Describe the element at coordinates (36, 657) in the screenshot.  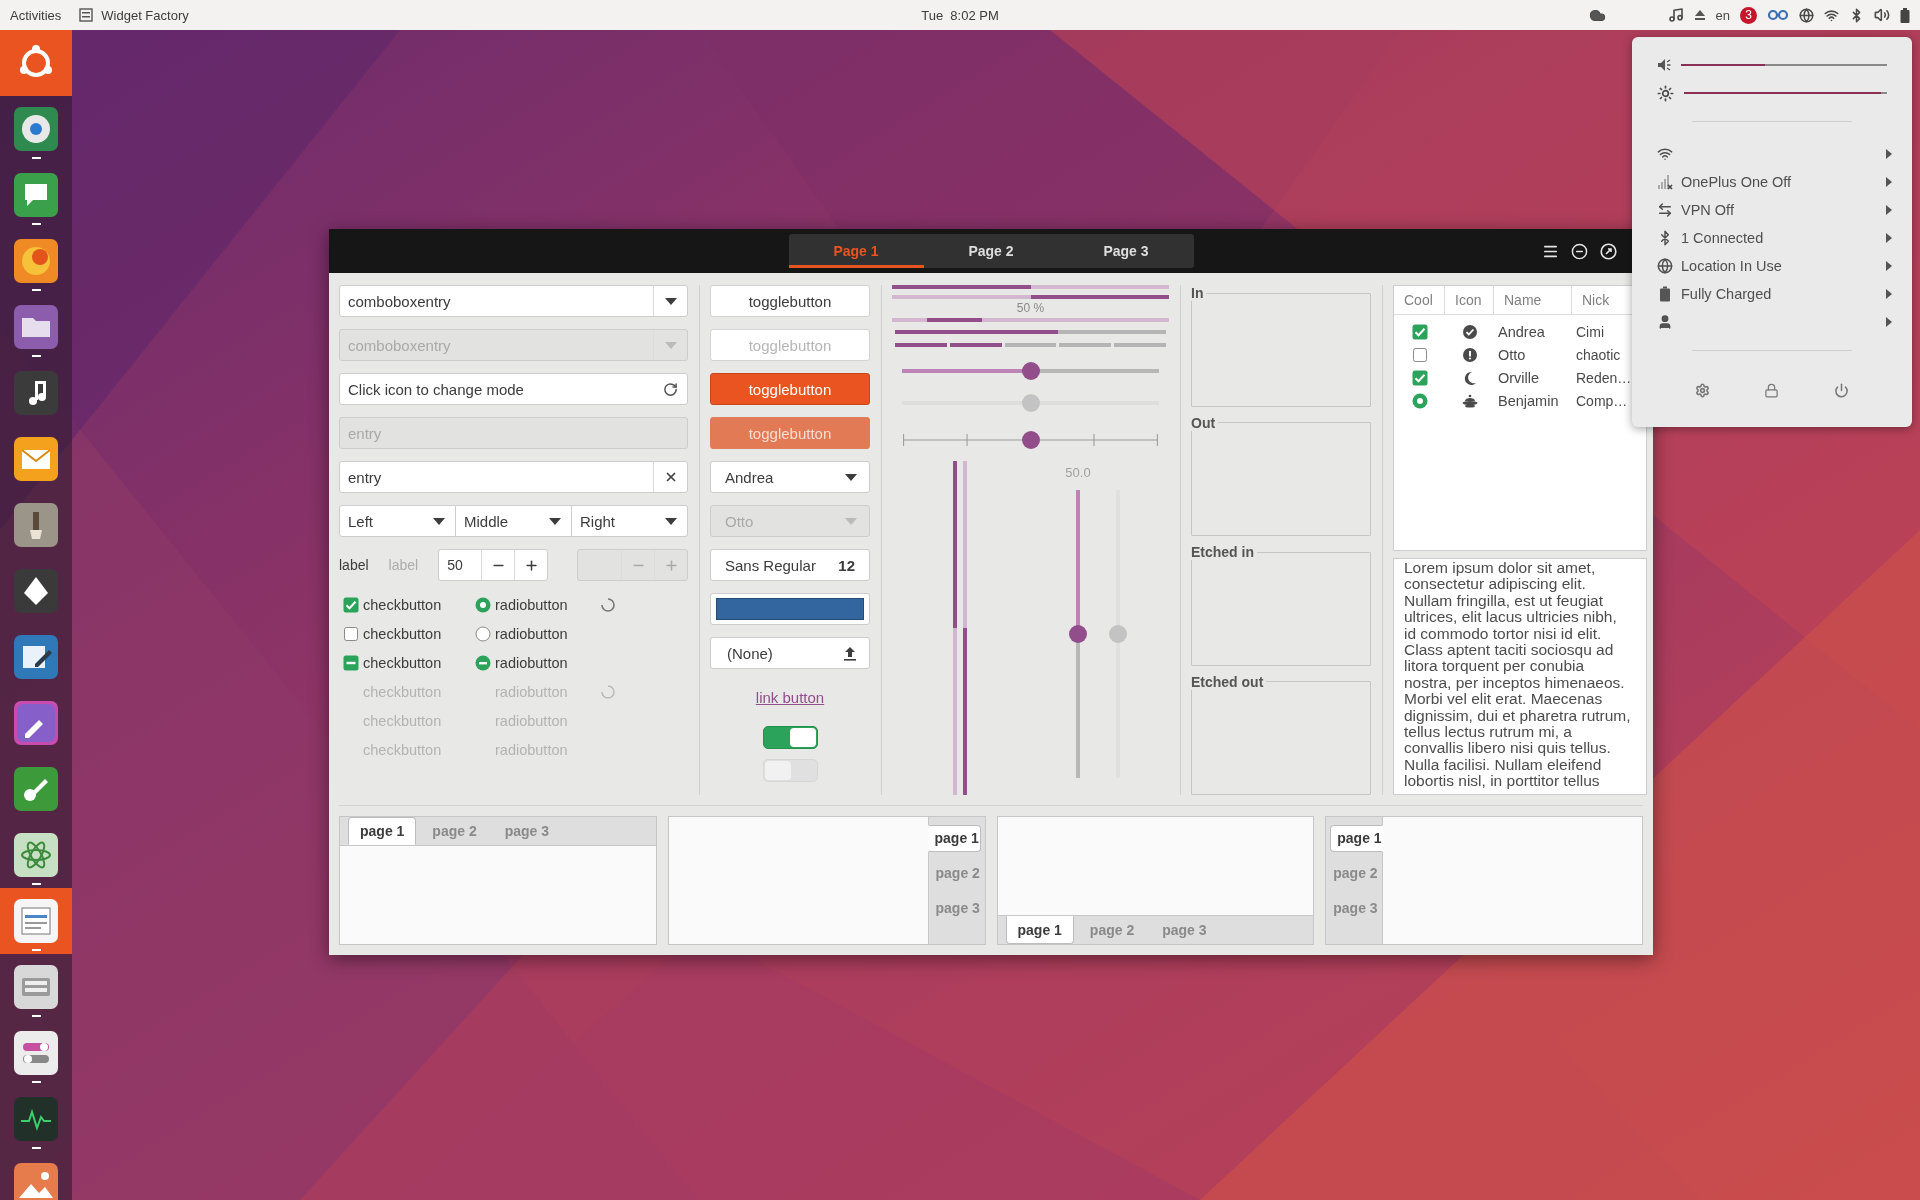
I see `pencil-icon` at that location.